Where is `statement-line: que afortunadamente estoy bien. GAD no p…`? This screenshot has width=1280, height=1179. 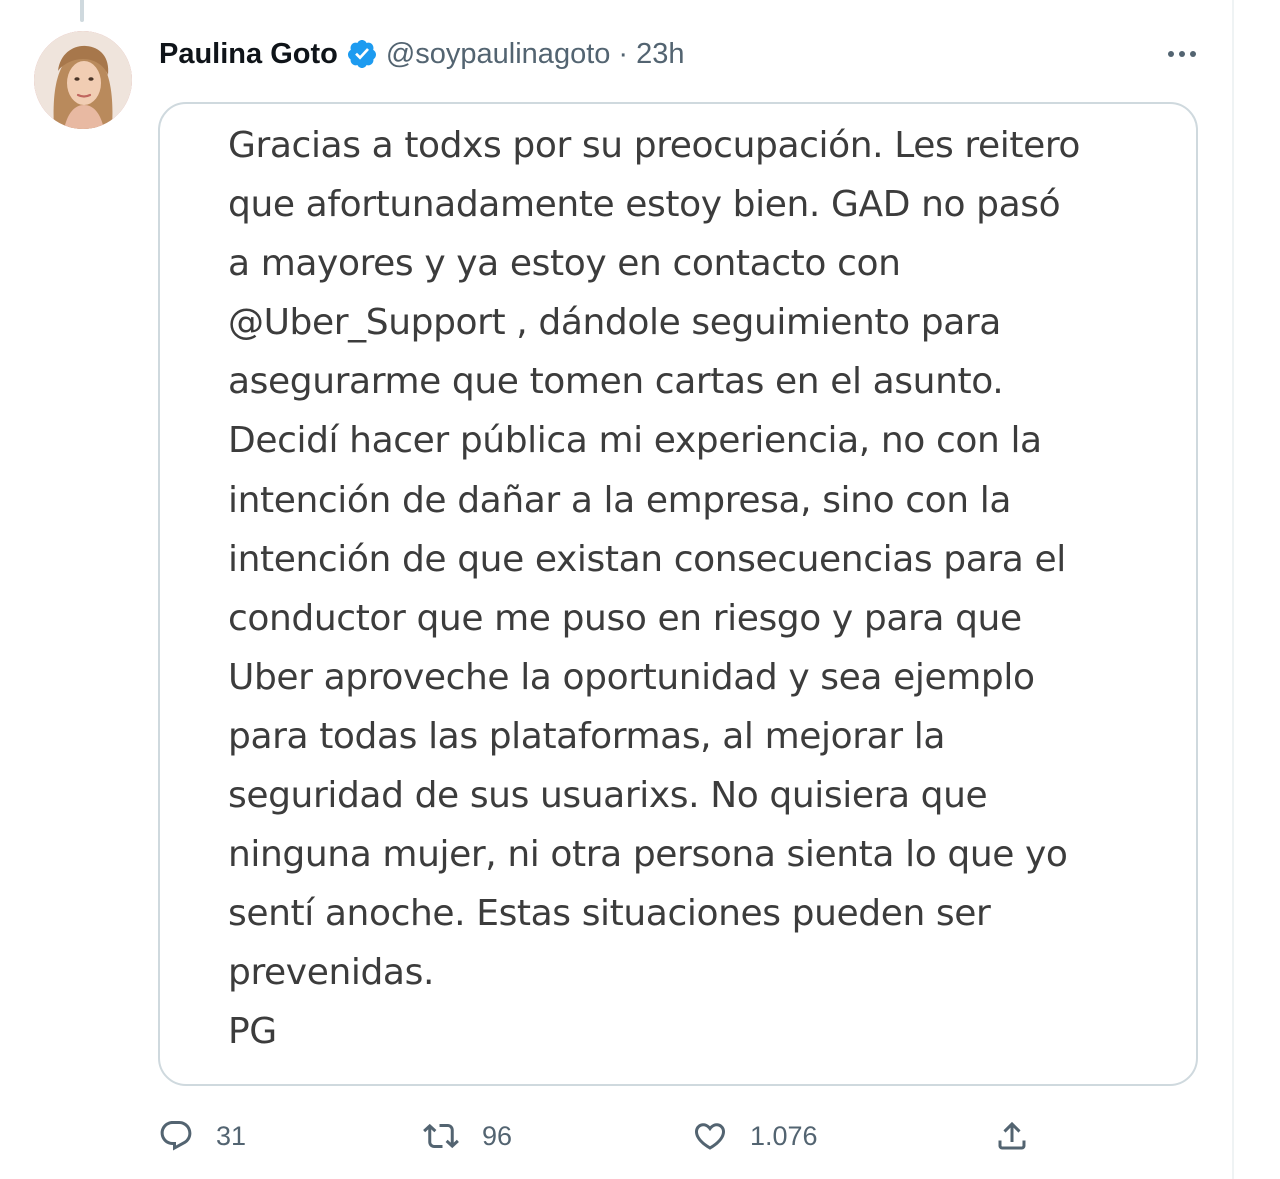 statement-line: que afortunadamente estoy bien. GAD no p… is located at coordinates (644, 205).